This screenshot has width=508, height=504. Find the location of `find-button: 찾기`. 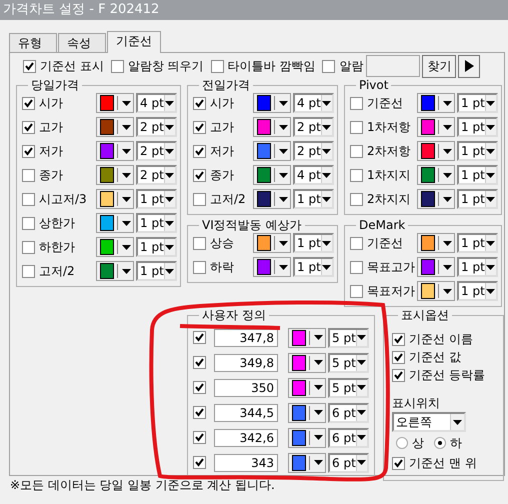

find-button: 찾기 is located at coordinates (439, 66).